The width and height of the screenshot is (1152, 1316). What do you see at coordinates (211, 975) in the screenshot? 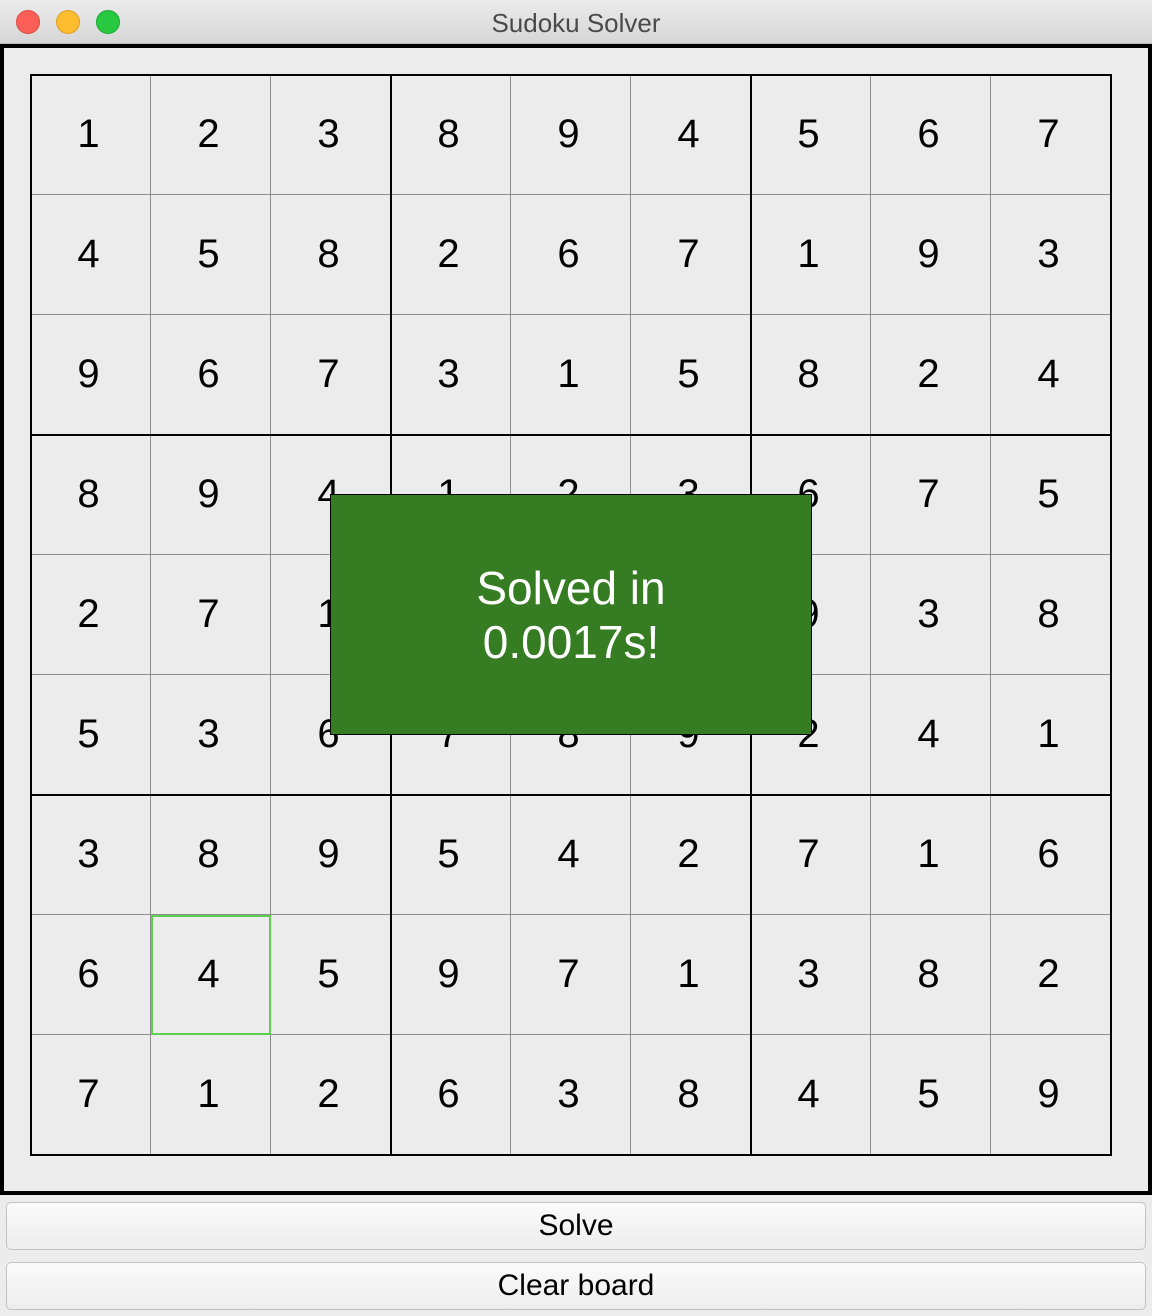
I see `selected-cell-highlight` at bounding box center [211, 975].